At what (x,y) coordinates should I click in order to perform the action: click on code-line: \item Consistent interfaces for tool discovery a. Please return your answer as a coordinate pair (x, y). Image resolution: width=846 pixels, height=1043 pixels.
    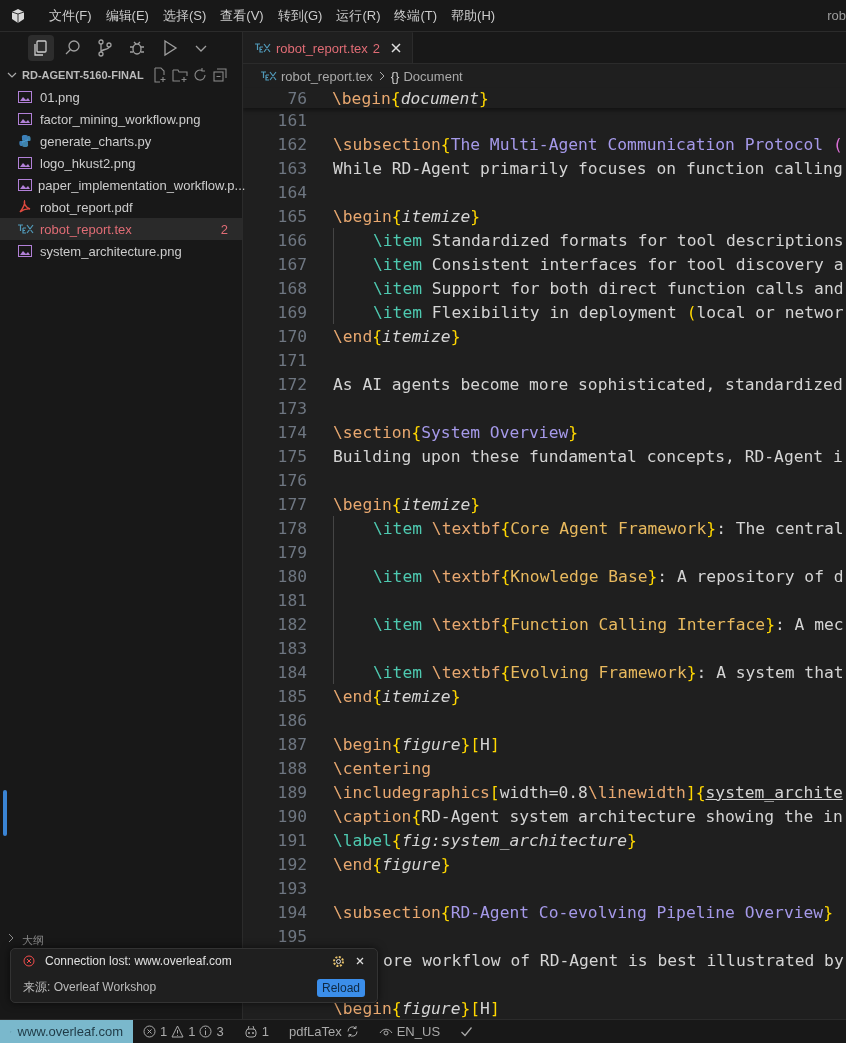
    Looking at the image, I should click on (608, 264).